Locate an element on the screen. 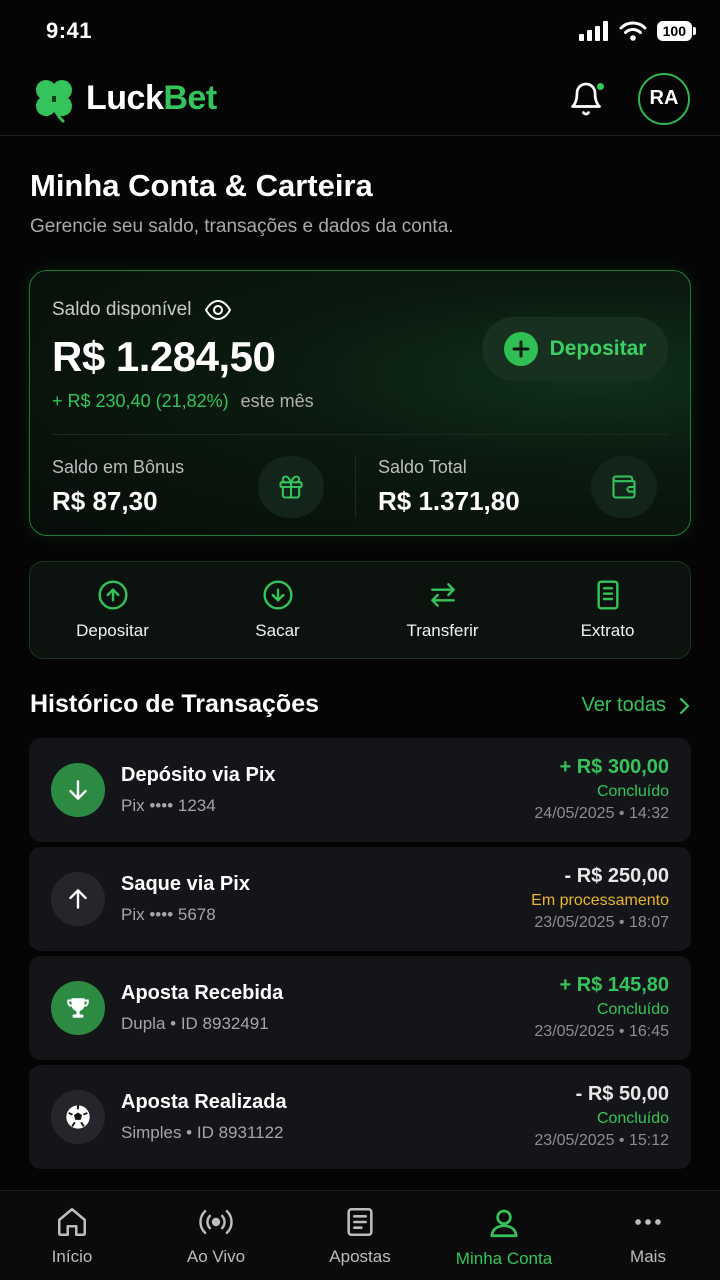 This screenshot has width=720, height=1280. see-all-link: Ver todas is located at coordinates (635, 705).